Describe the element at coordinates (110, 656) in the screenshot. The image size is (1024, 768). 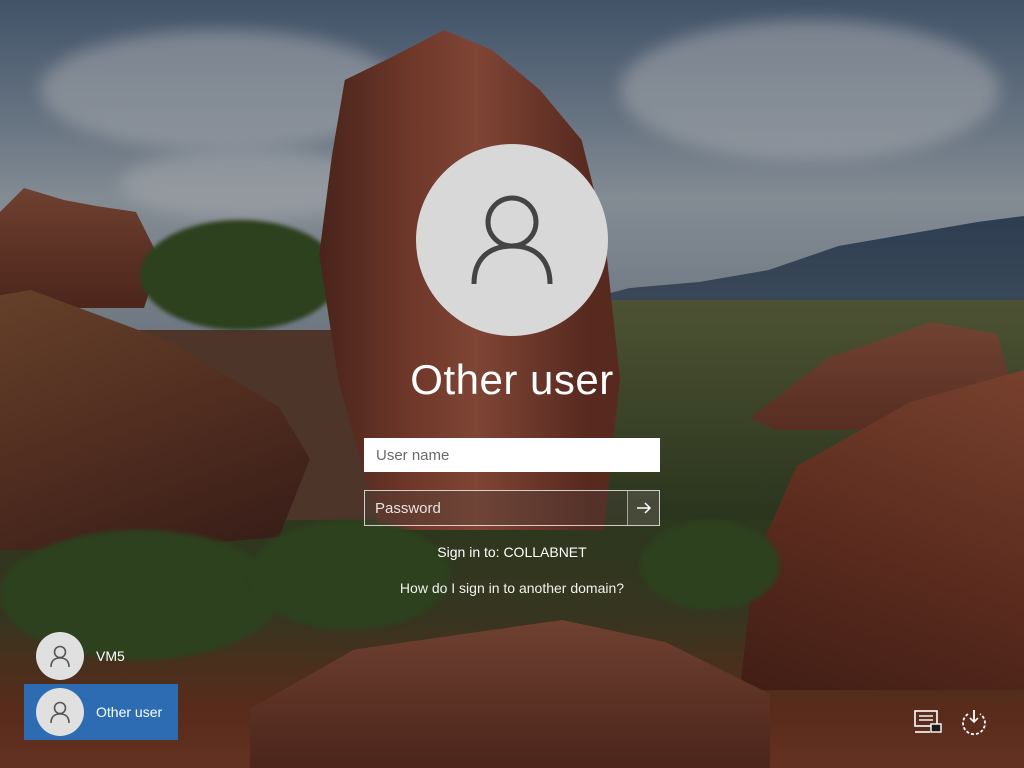
I see `user-name: VM5` at that location.